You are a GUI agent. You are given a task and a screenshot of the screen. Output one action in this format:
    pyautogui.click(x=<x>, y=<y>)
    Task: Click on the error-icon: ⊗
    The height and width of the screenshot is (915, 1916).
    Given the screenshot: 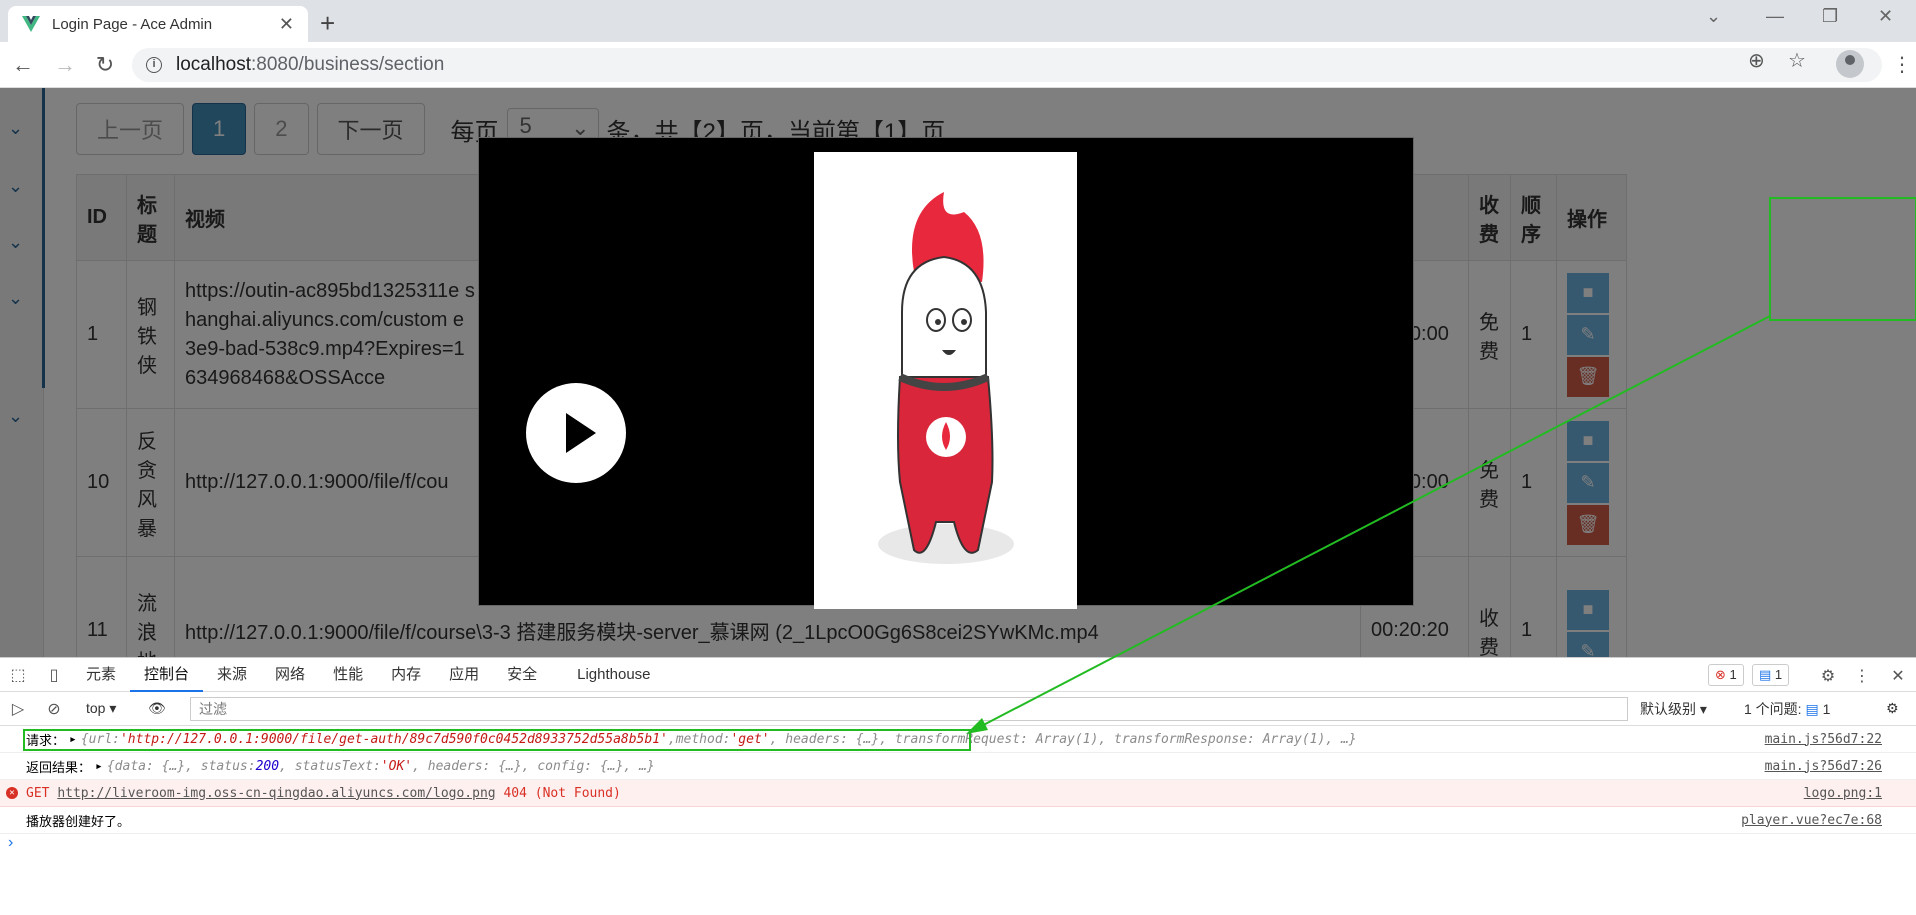 What is the action you would take?
    pyautogui.click(x=1720, y=674)
    